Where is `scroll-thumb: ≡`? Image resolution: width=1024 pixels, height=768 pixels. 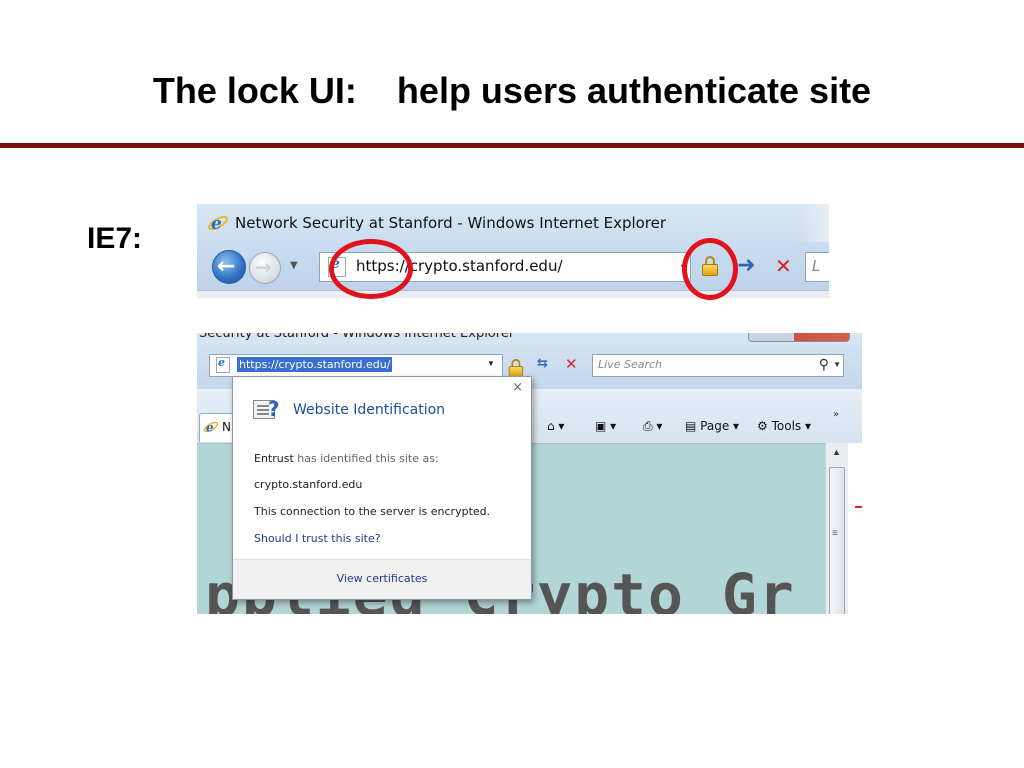 scroll-thumb: ≡ is located at coordinates (837, 540).